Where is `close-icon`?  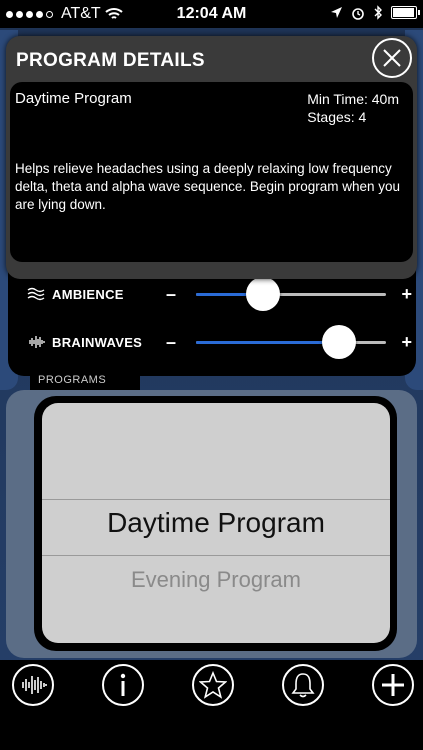 close-icon is located at coordinates (392, 58).